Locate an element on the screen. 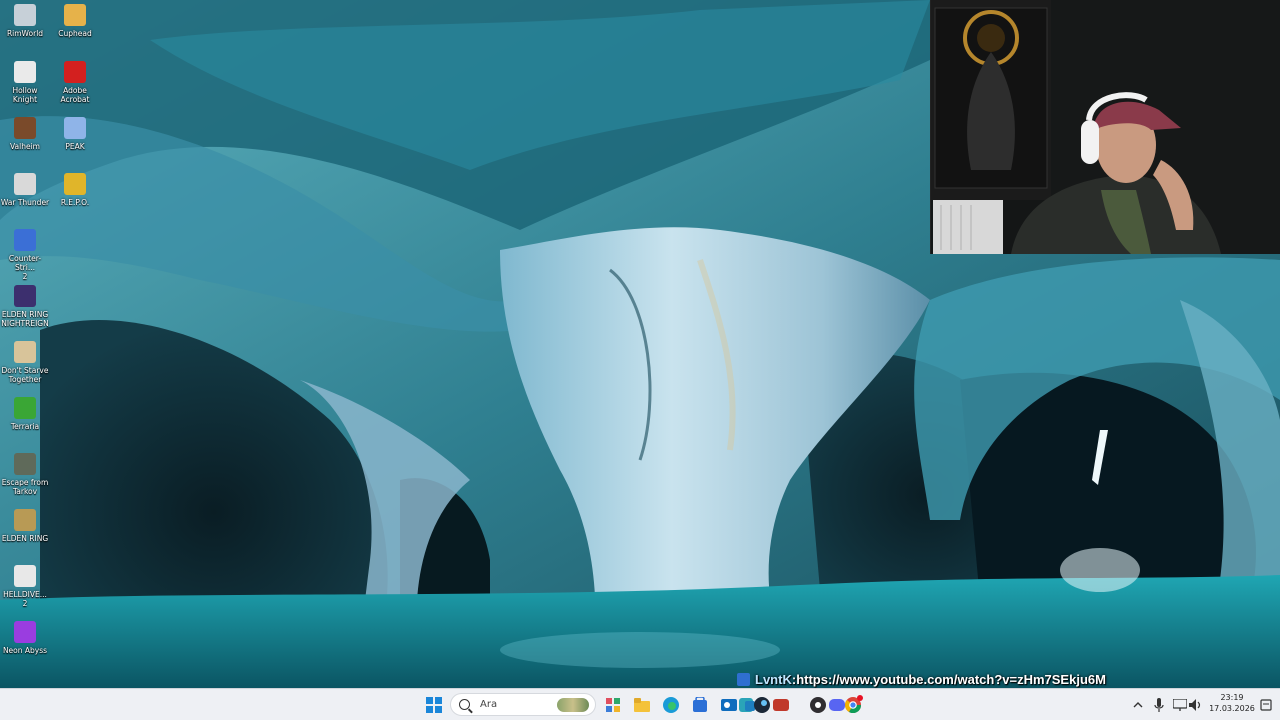  desktop-shortcut-label: Valheim is located at coordinates (25, 146).